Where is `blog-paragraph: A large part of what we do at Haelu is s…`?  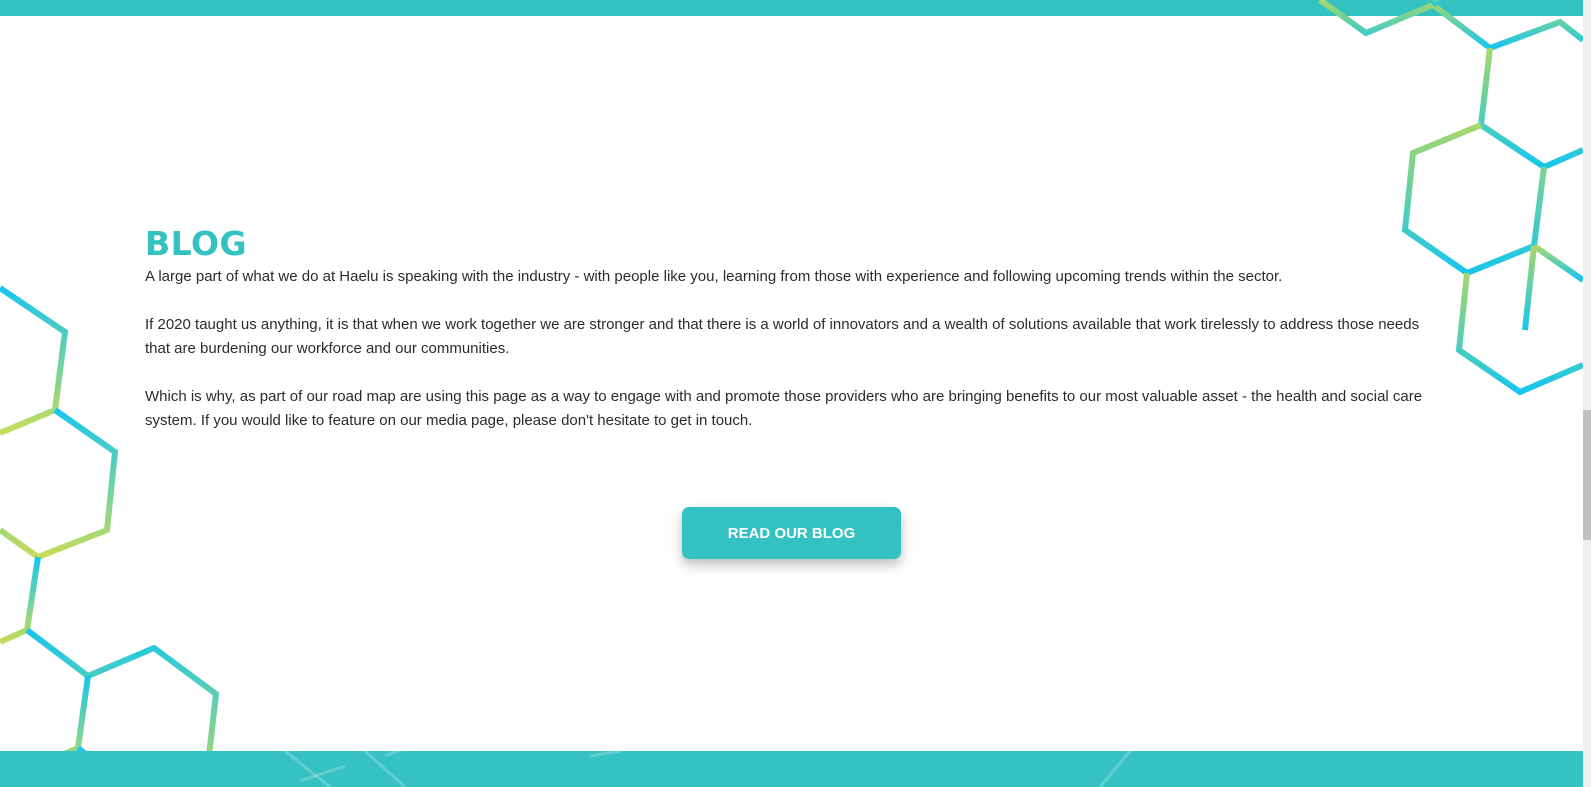 blog-paragraph: A large part of what we do at Haelu is s… is located at coordinates (714, 276).